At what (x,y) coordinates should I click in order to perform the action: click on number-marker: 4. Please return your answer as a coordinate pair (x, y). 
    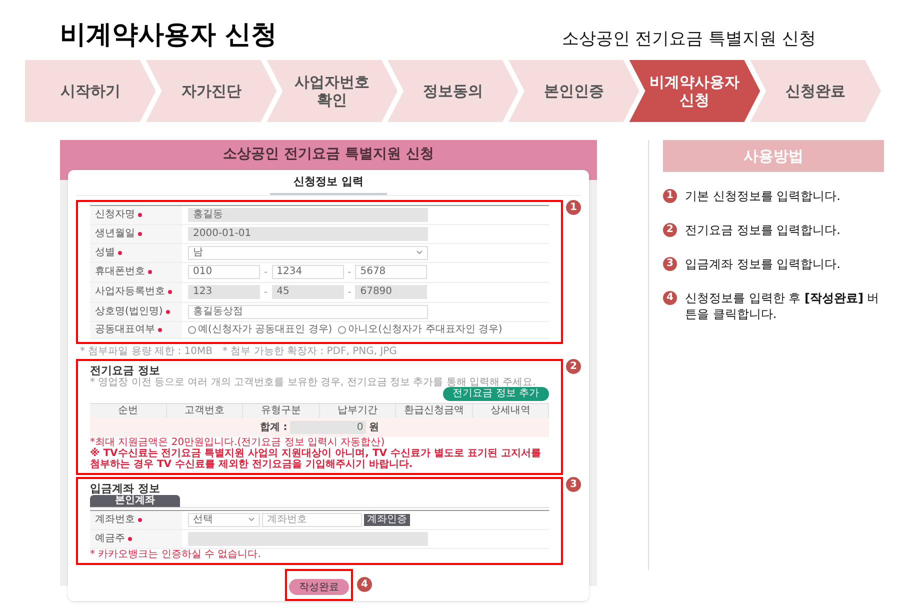
    Looking at the image, I should click on (364, 584).